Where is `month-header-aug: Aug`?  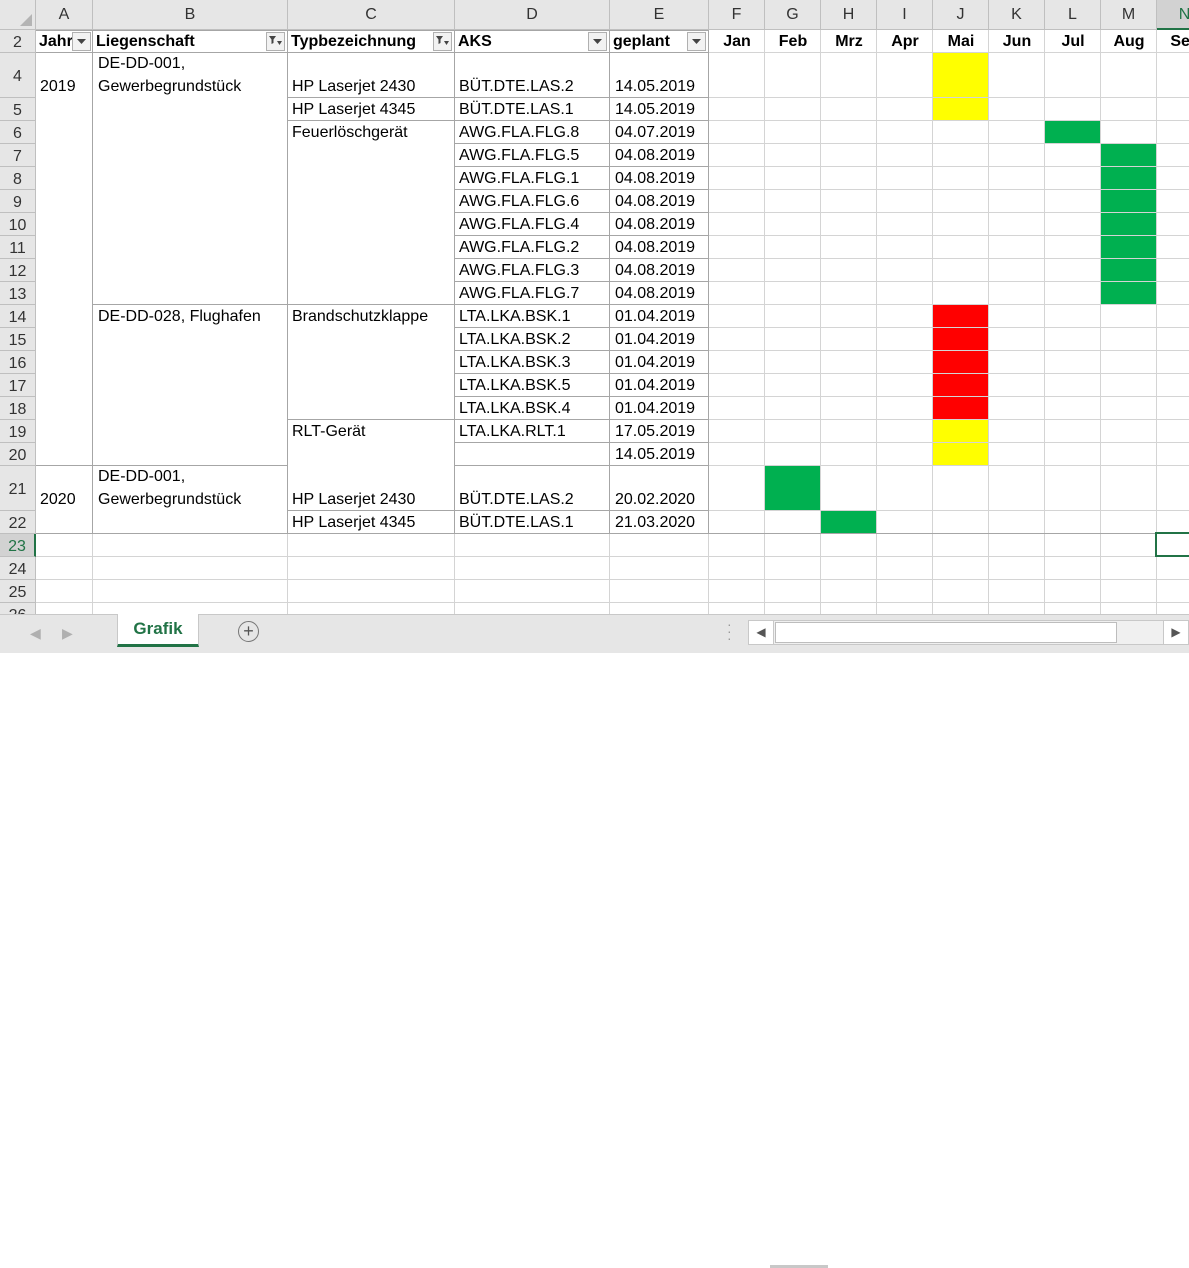 month-header-aug: Aug is located at coordinates (1129, 42).